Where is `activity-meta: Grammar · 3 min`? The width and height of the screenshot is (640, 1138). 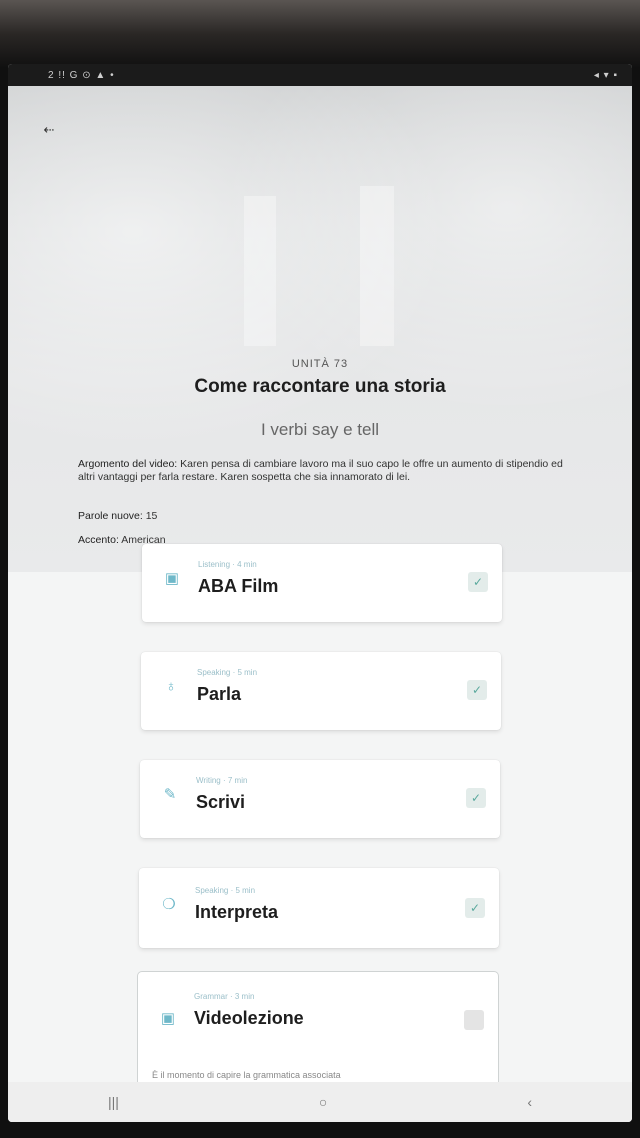 activity-meta: Grammar · 3 min is located at coordinates (224, 996).